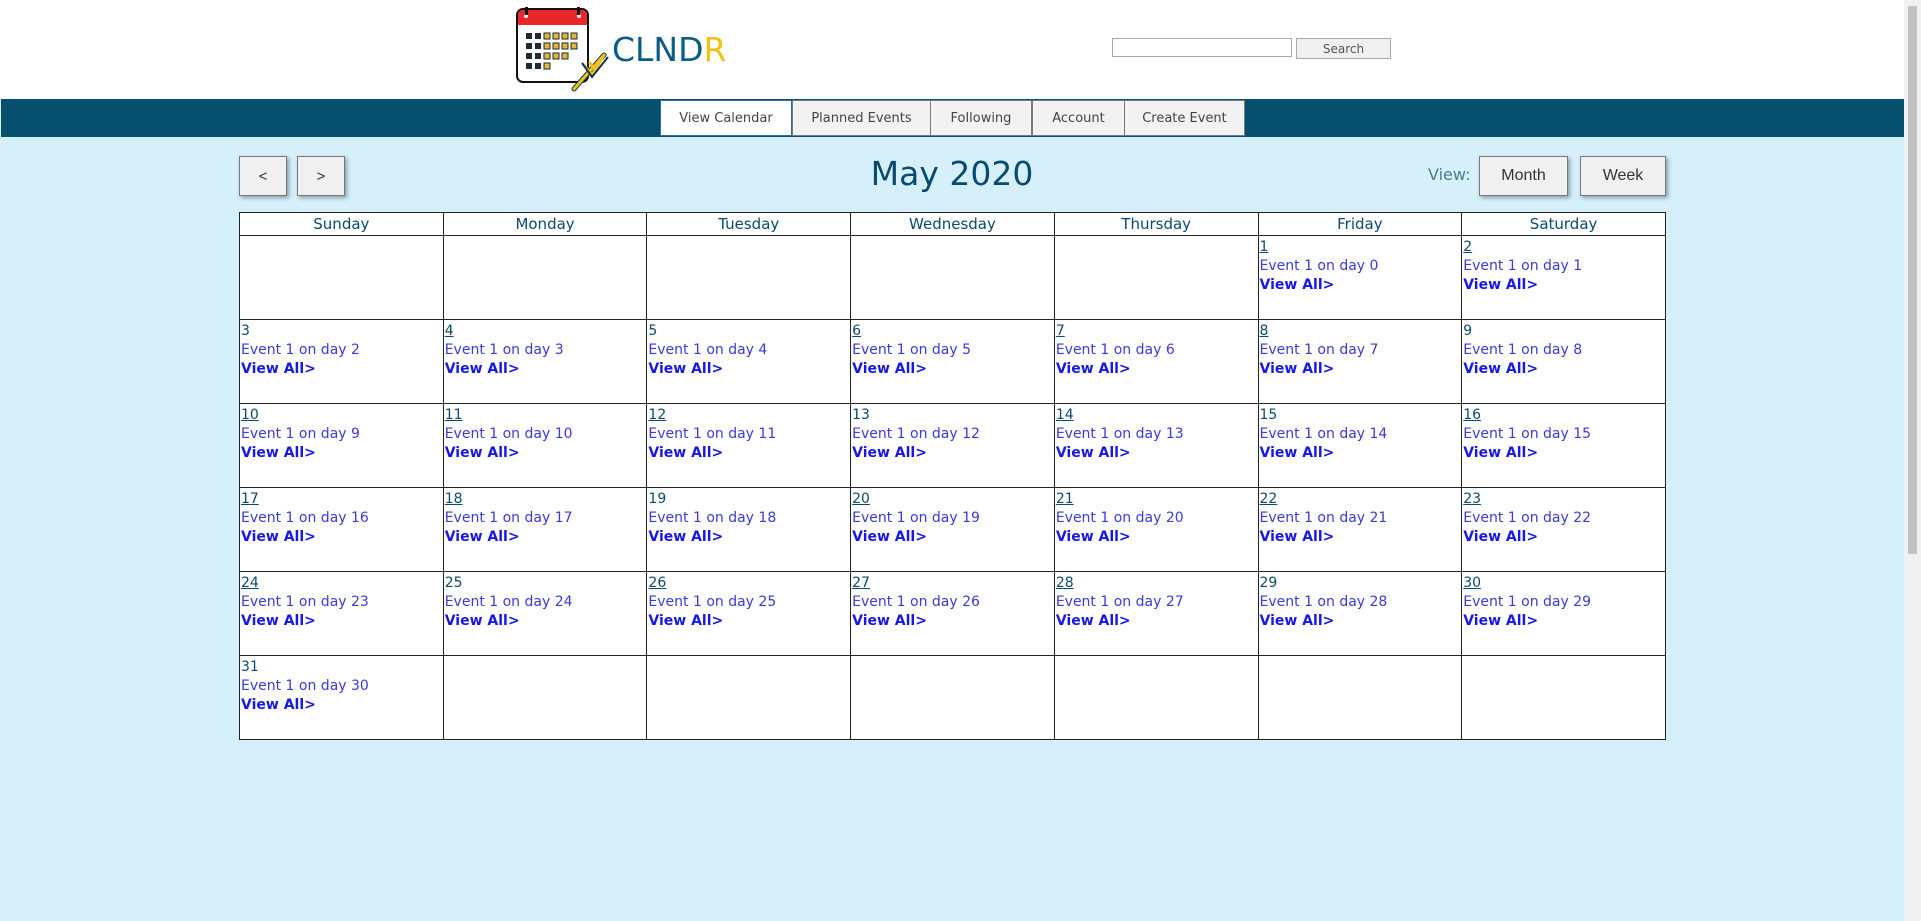 This screenshot has width=1921, height=921. What do you see at coordinates (1563, 602) in the screenshot?
I see `event-link: Event 1 on day 29` at bounding box center [1563, 602].